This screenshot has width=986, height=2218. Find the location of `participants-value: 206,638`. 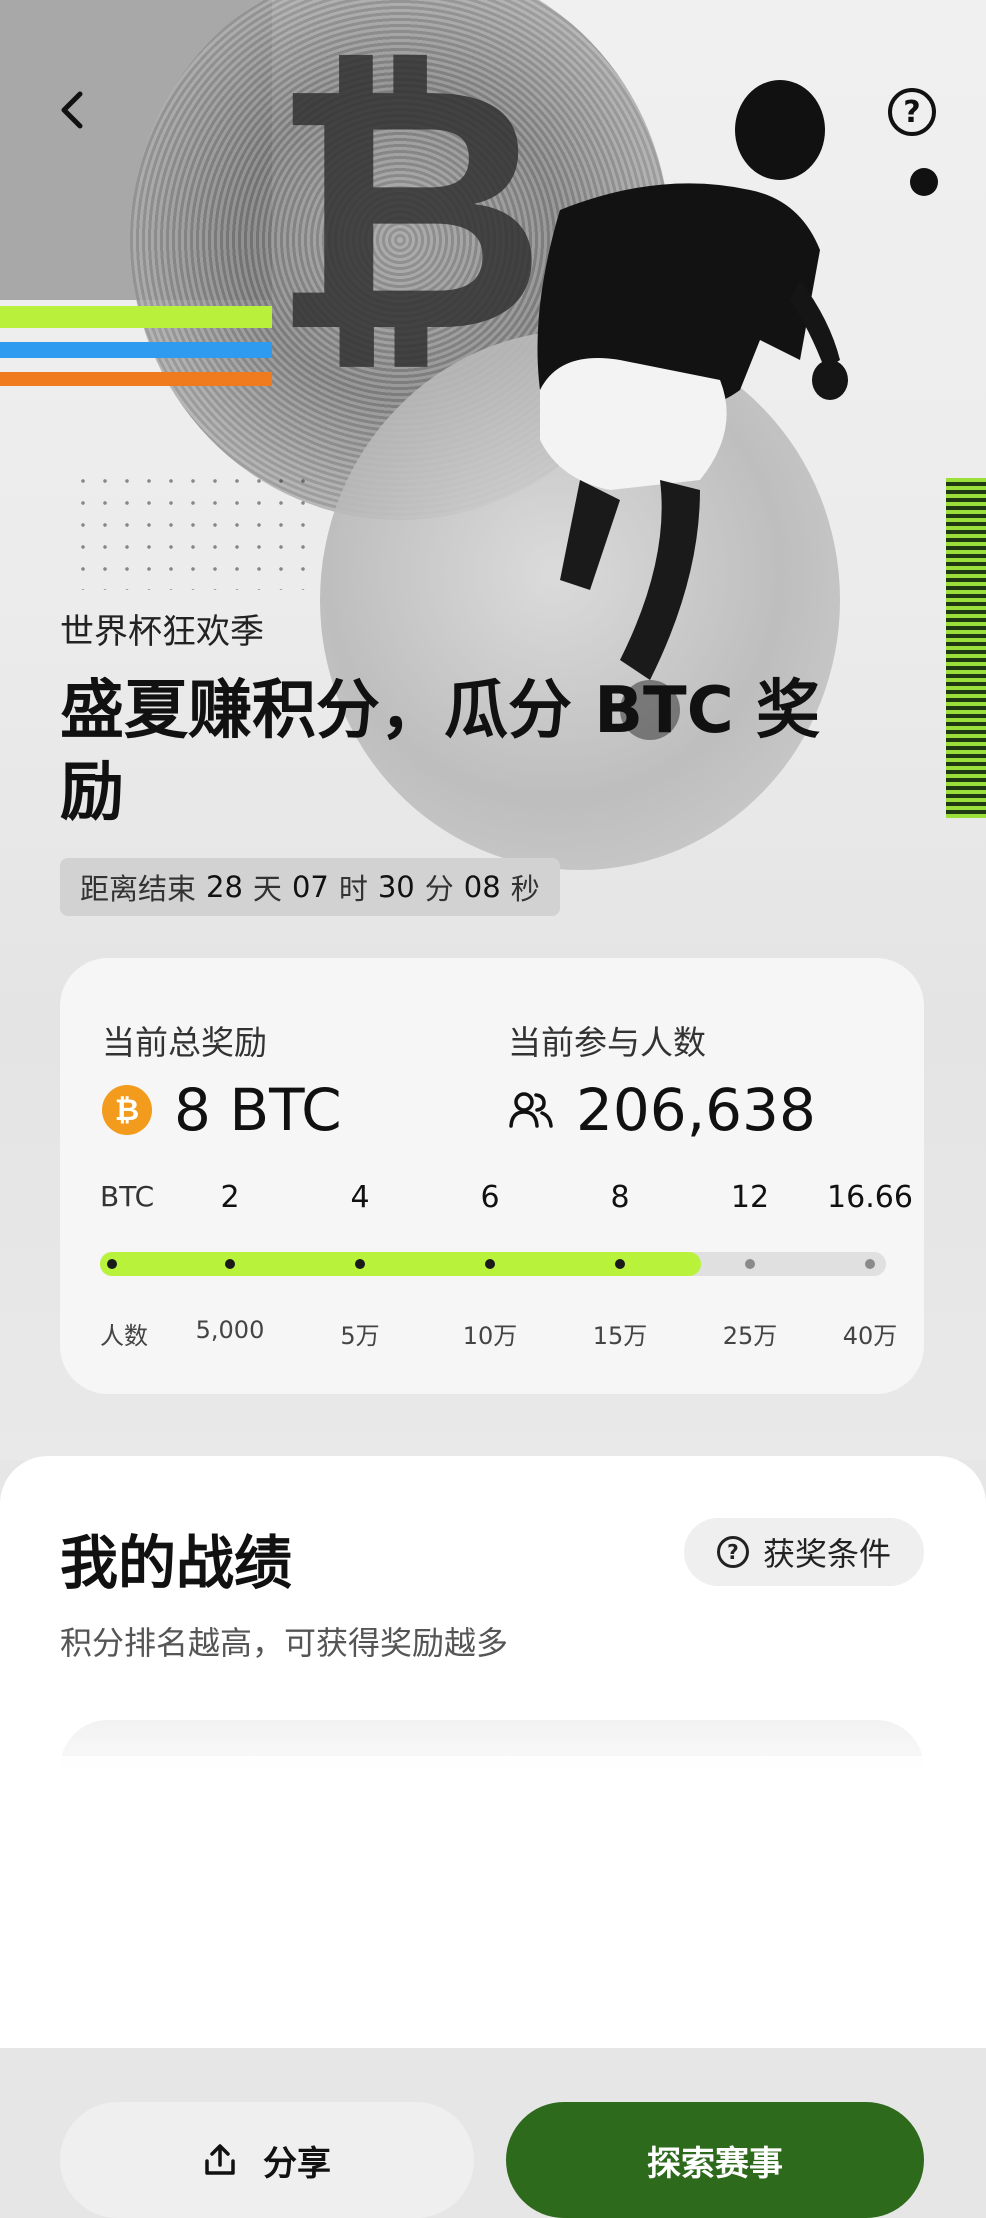

participants-value: 206,638 is located at coordinates (696, 1110).